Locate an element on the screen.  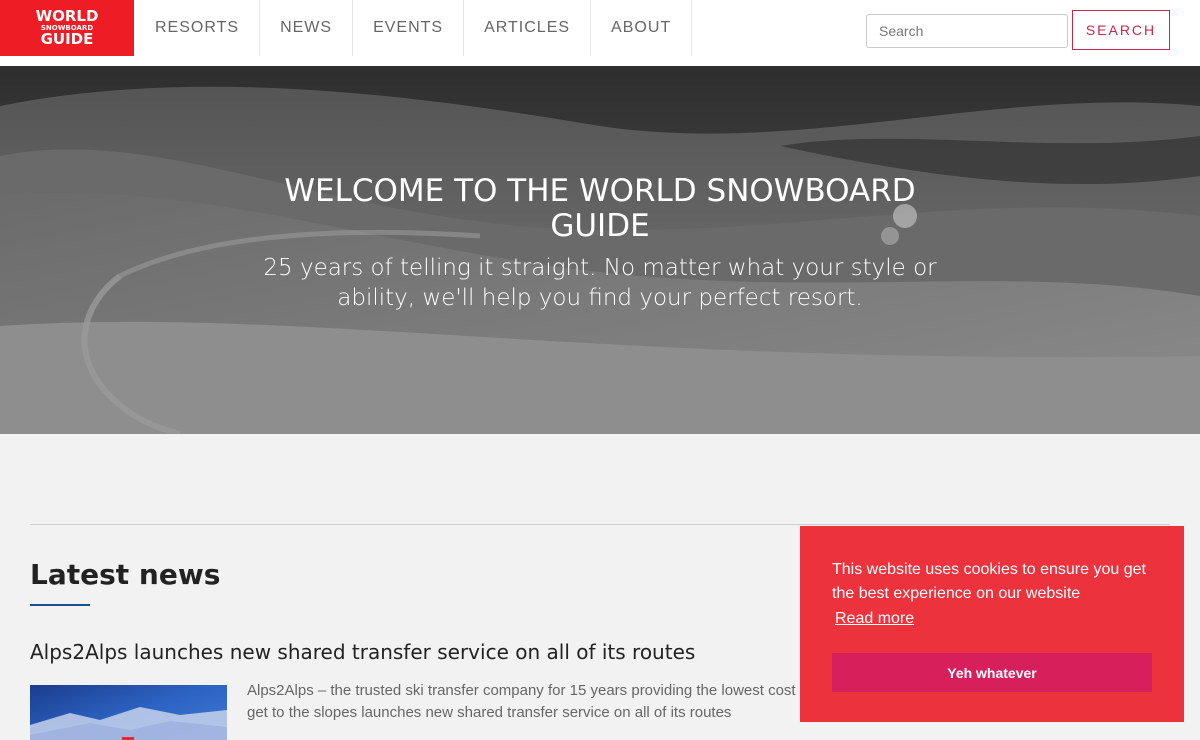
heading-underline is located at coordinates (60, 605).